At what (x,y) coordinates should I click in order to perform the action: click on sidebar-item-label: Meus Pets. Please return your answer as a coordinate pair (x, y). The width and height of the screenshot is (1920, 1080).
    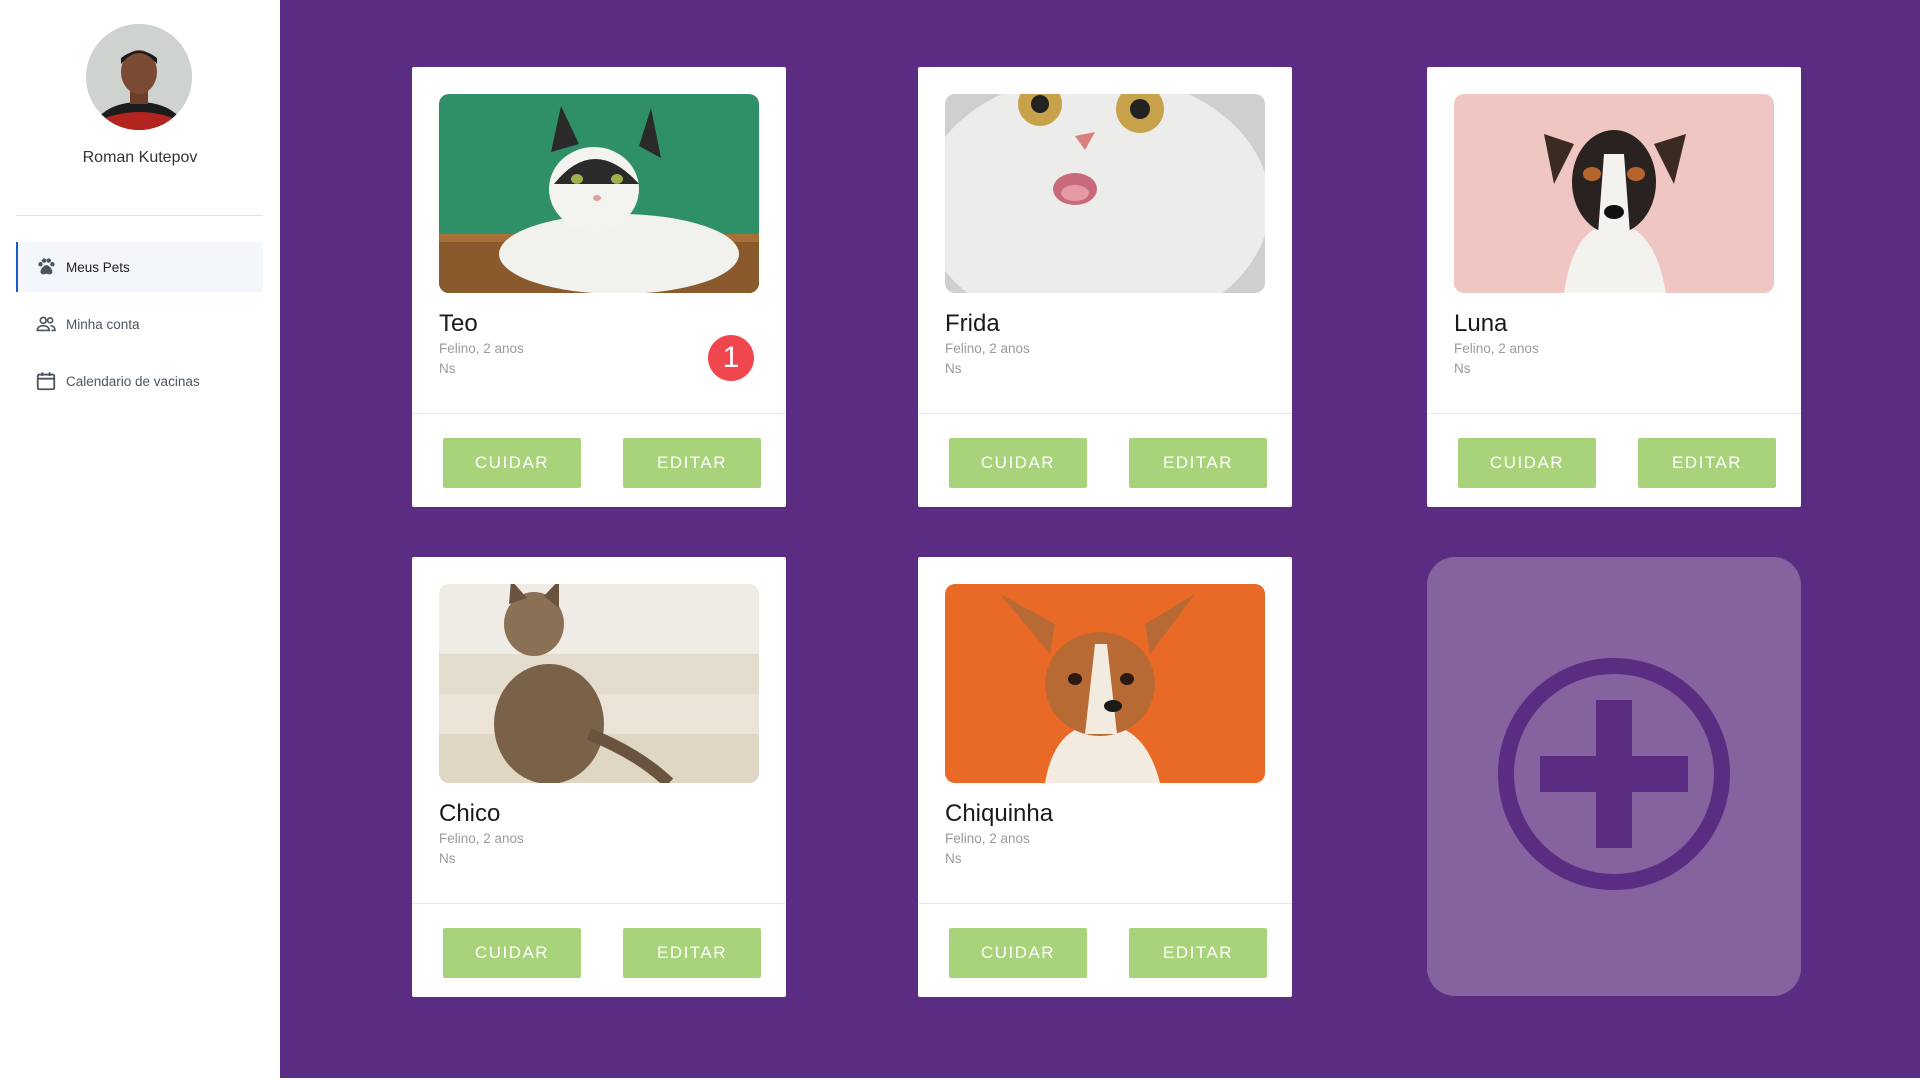
    Looking at the image, I should click on (98, 267).